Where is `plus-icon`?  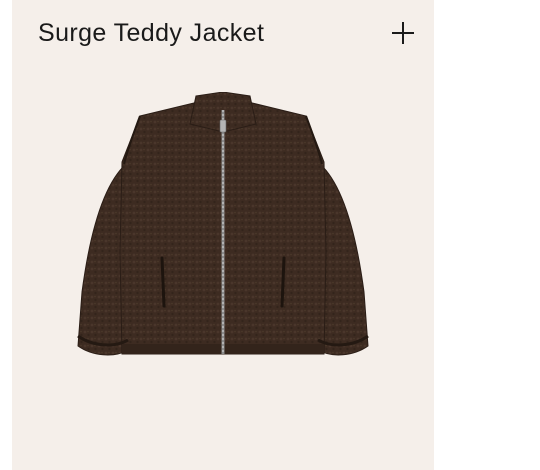
plus-icon is located at coordinates (403, 33).